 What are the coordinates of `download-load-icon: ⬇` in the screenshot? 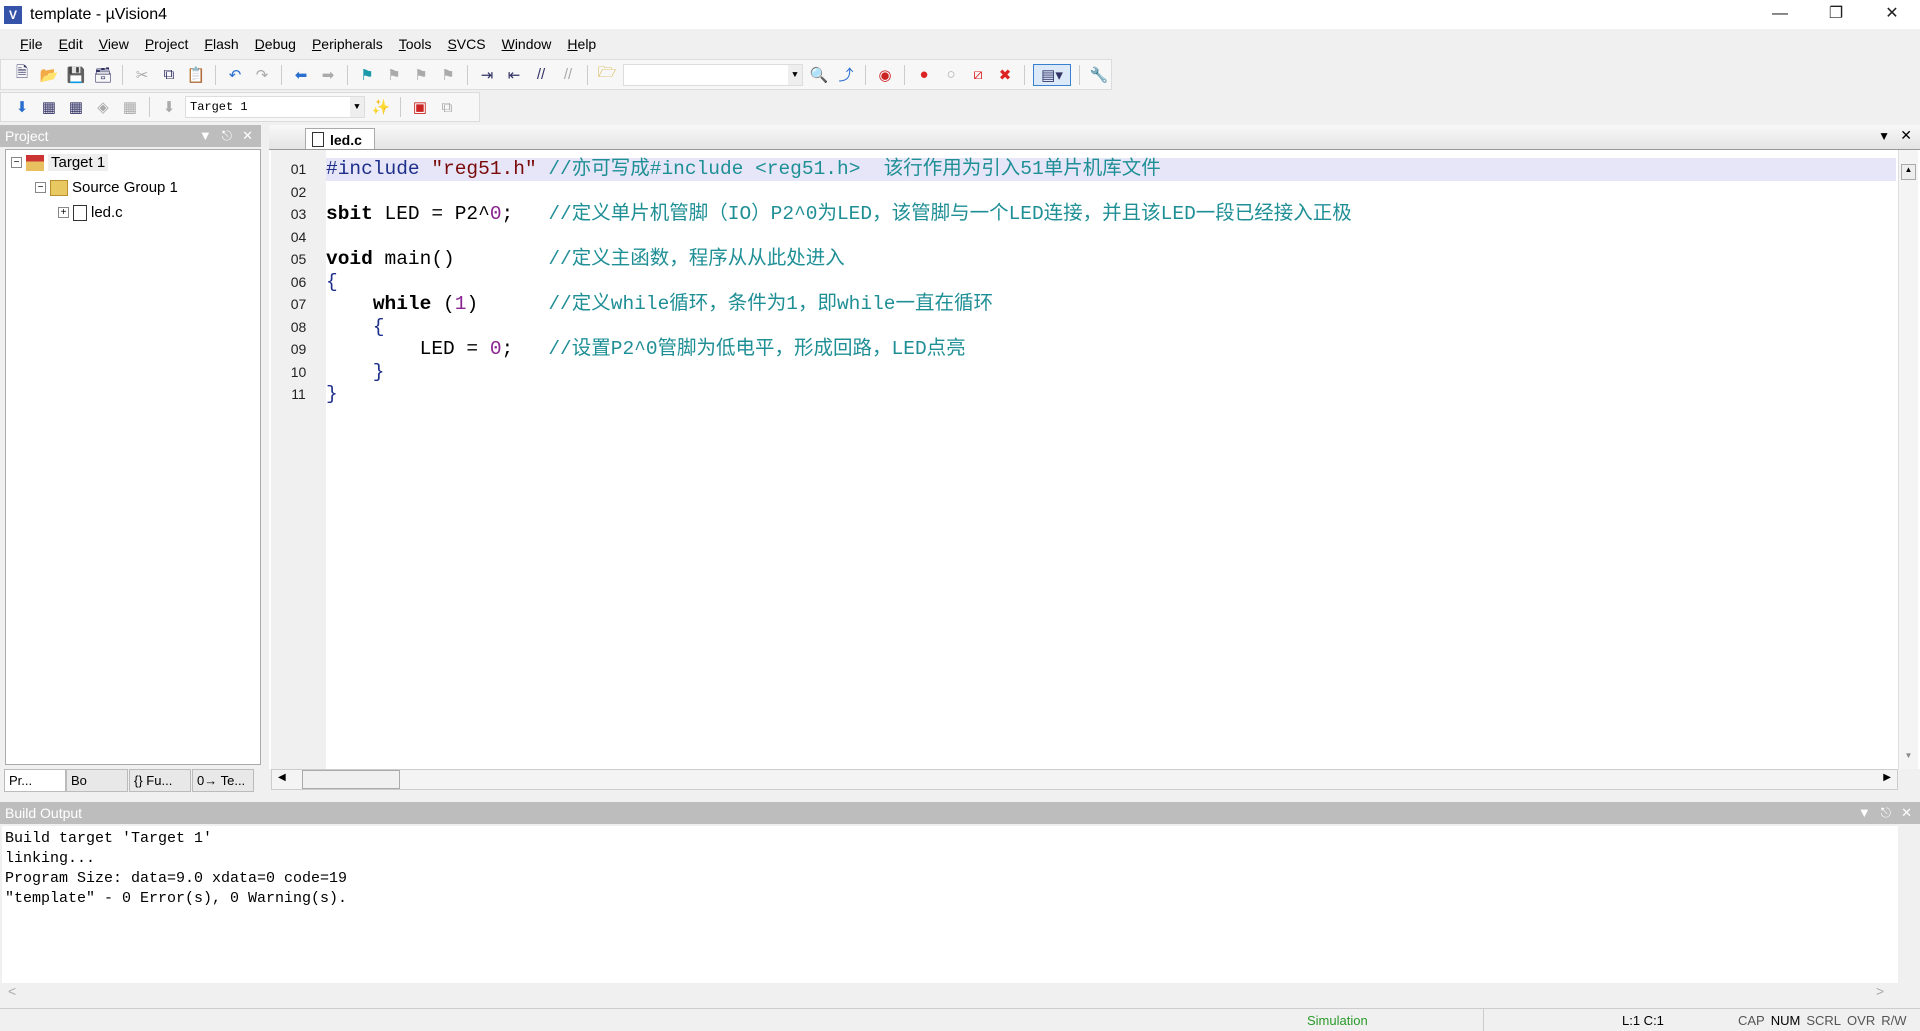 It's located at (169, 107).